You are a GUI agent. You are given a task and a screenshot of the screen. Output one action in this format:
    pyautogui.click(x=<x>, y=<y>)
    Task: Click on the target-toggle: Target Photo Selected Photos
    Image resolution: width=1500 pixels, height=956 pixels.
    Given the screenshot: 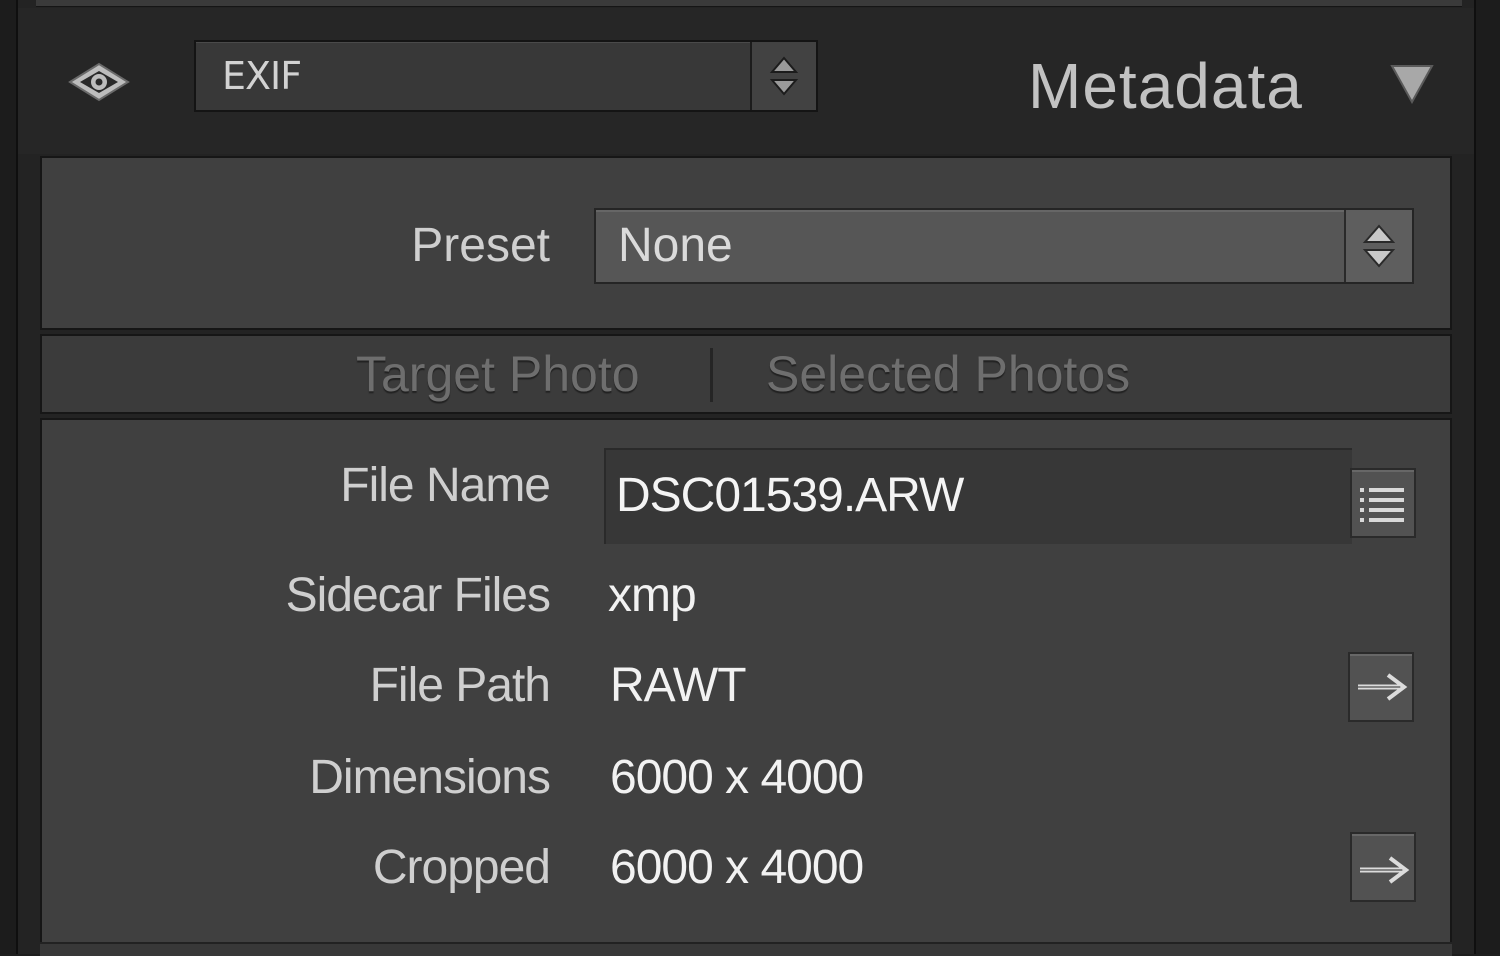 What is the action you would take?
    pyautogui.click(x=746, y=374)
    